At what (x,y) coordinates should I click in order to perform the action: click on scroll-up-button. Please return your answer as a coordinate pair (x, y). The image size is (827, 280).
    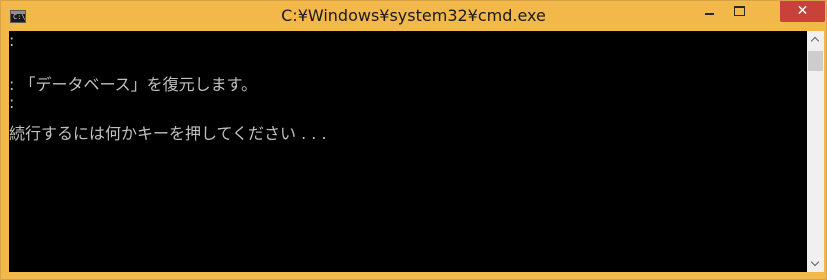
    Looking at the image, I should click on (815, 39).